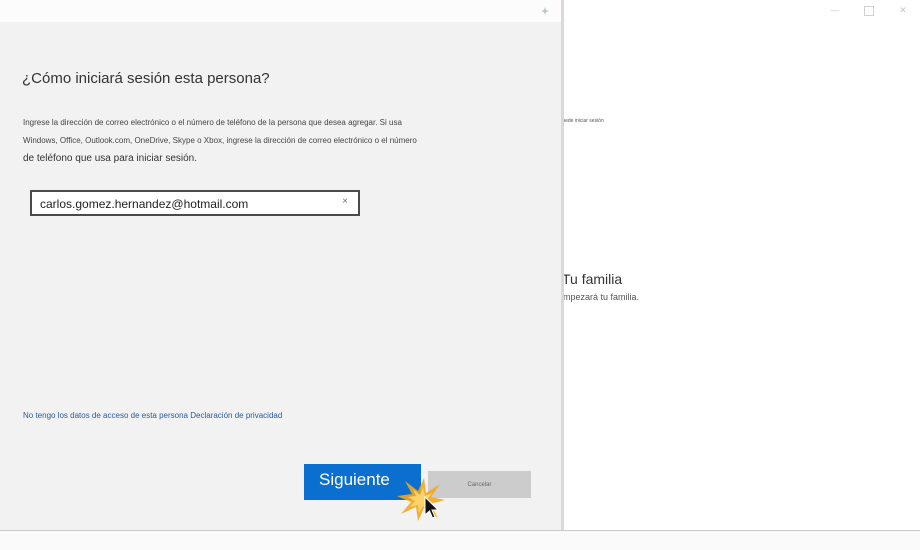  I want to click on email-field-container: ×, so click(195, 203).